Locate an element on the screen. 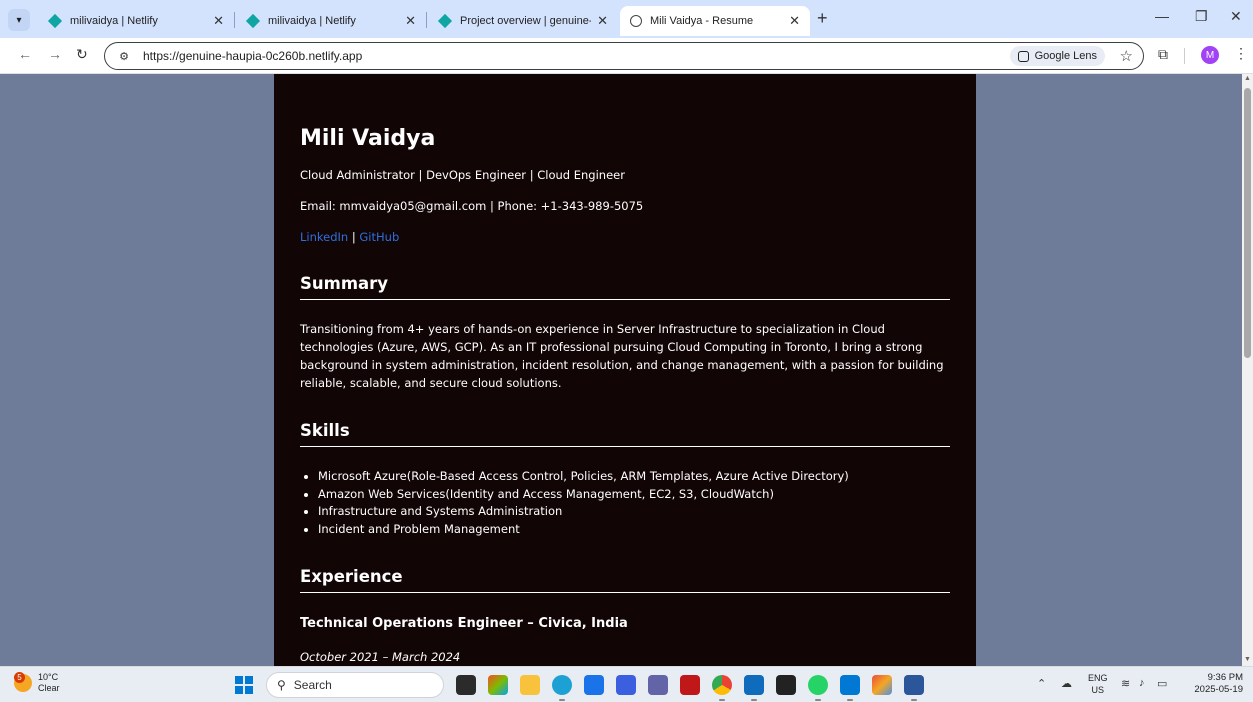 This screenshot has width=1253, height=702. vertical-scrollbar: ▲ ▼ is located at coordinates (1247, 370).